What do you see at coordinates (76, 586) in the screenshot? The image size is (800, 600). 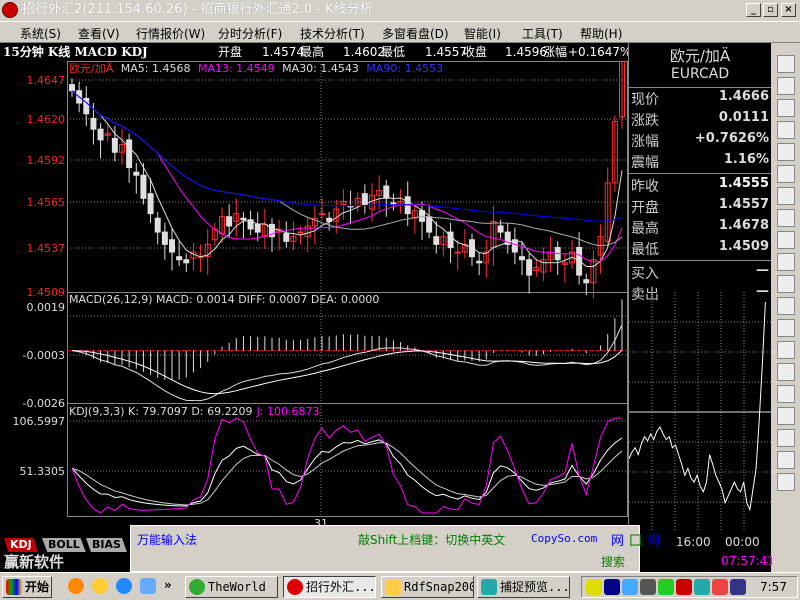 I see `firefox-icon` at bounding box center [76, 586].